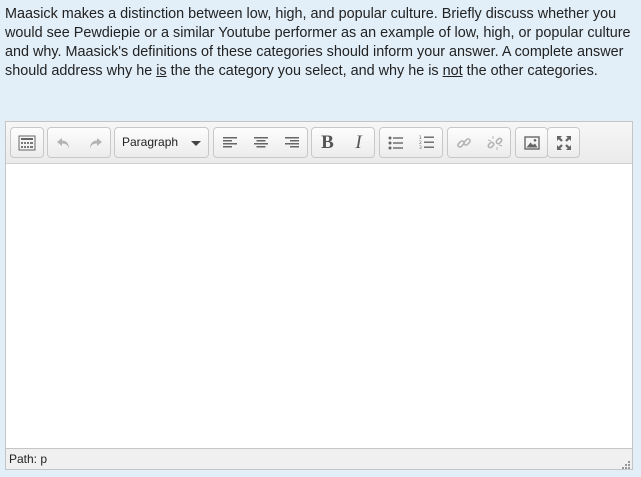 Image resolution: width=641 pixels, height=477 pixels. I want to click on align-center-button, so click(260, 142).